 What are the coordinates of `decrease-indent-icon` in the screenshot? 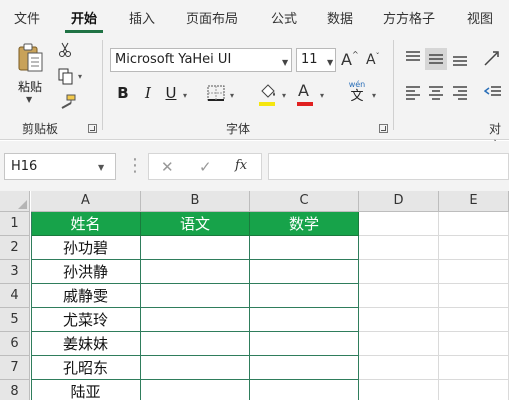 It's located at (493, 92).